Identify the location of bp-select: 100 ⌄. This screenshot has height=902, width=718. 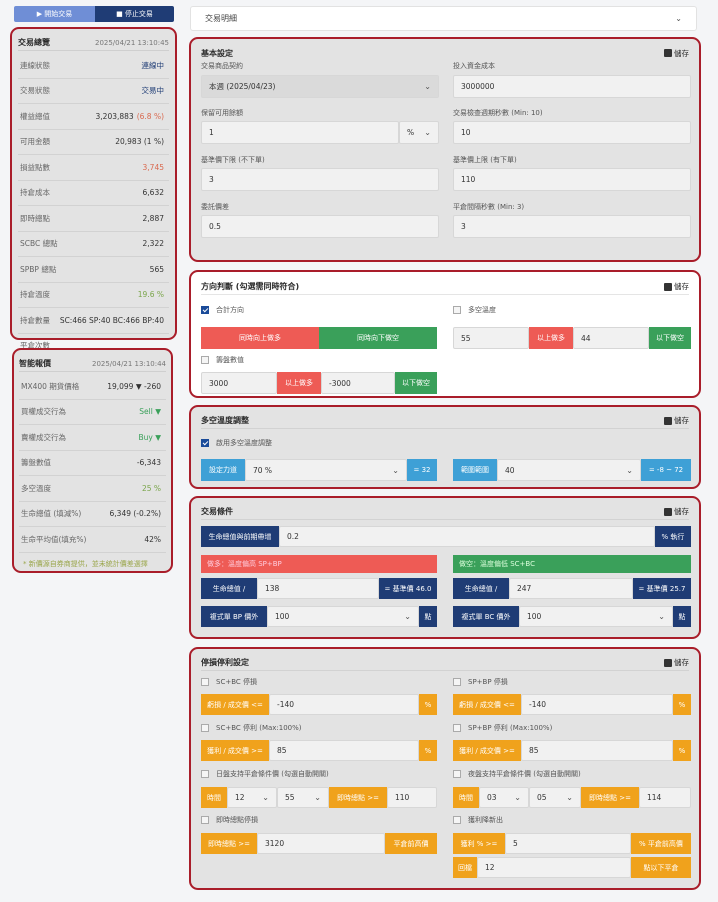
(343, 616).